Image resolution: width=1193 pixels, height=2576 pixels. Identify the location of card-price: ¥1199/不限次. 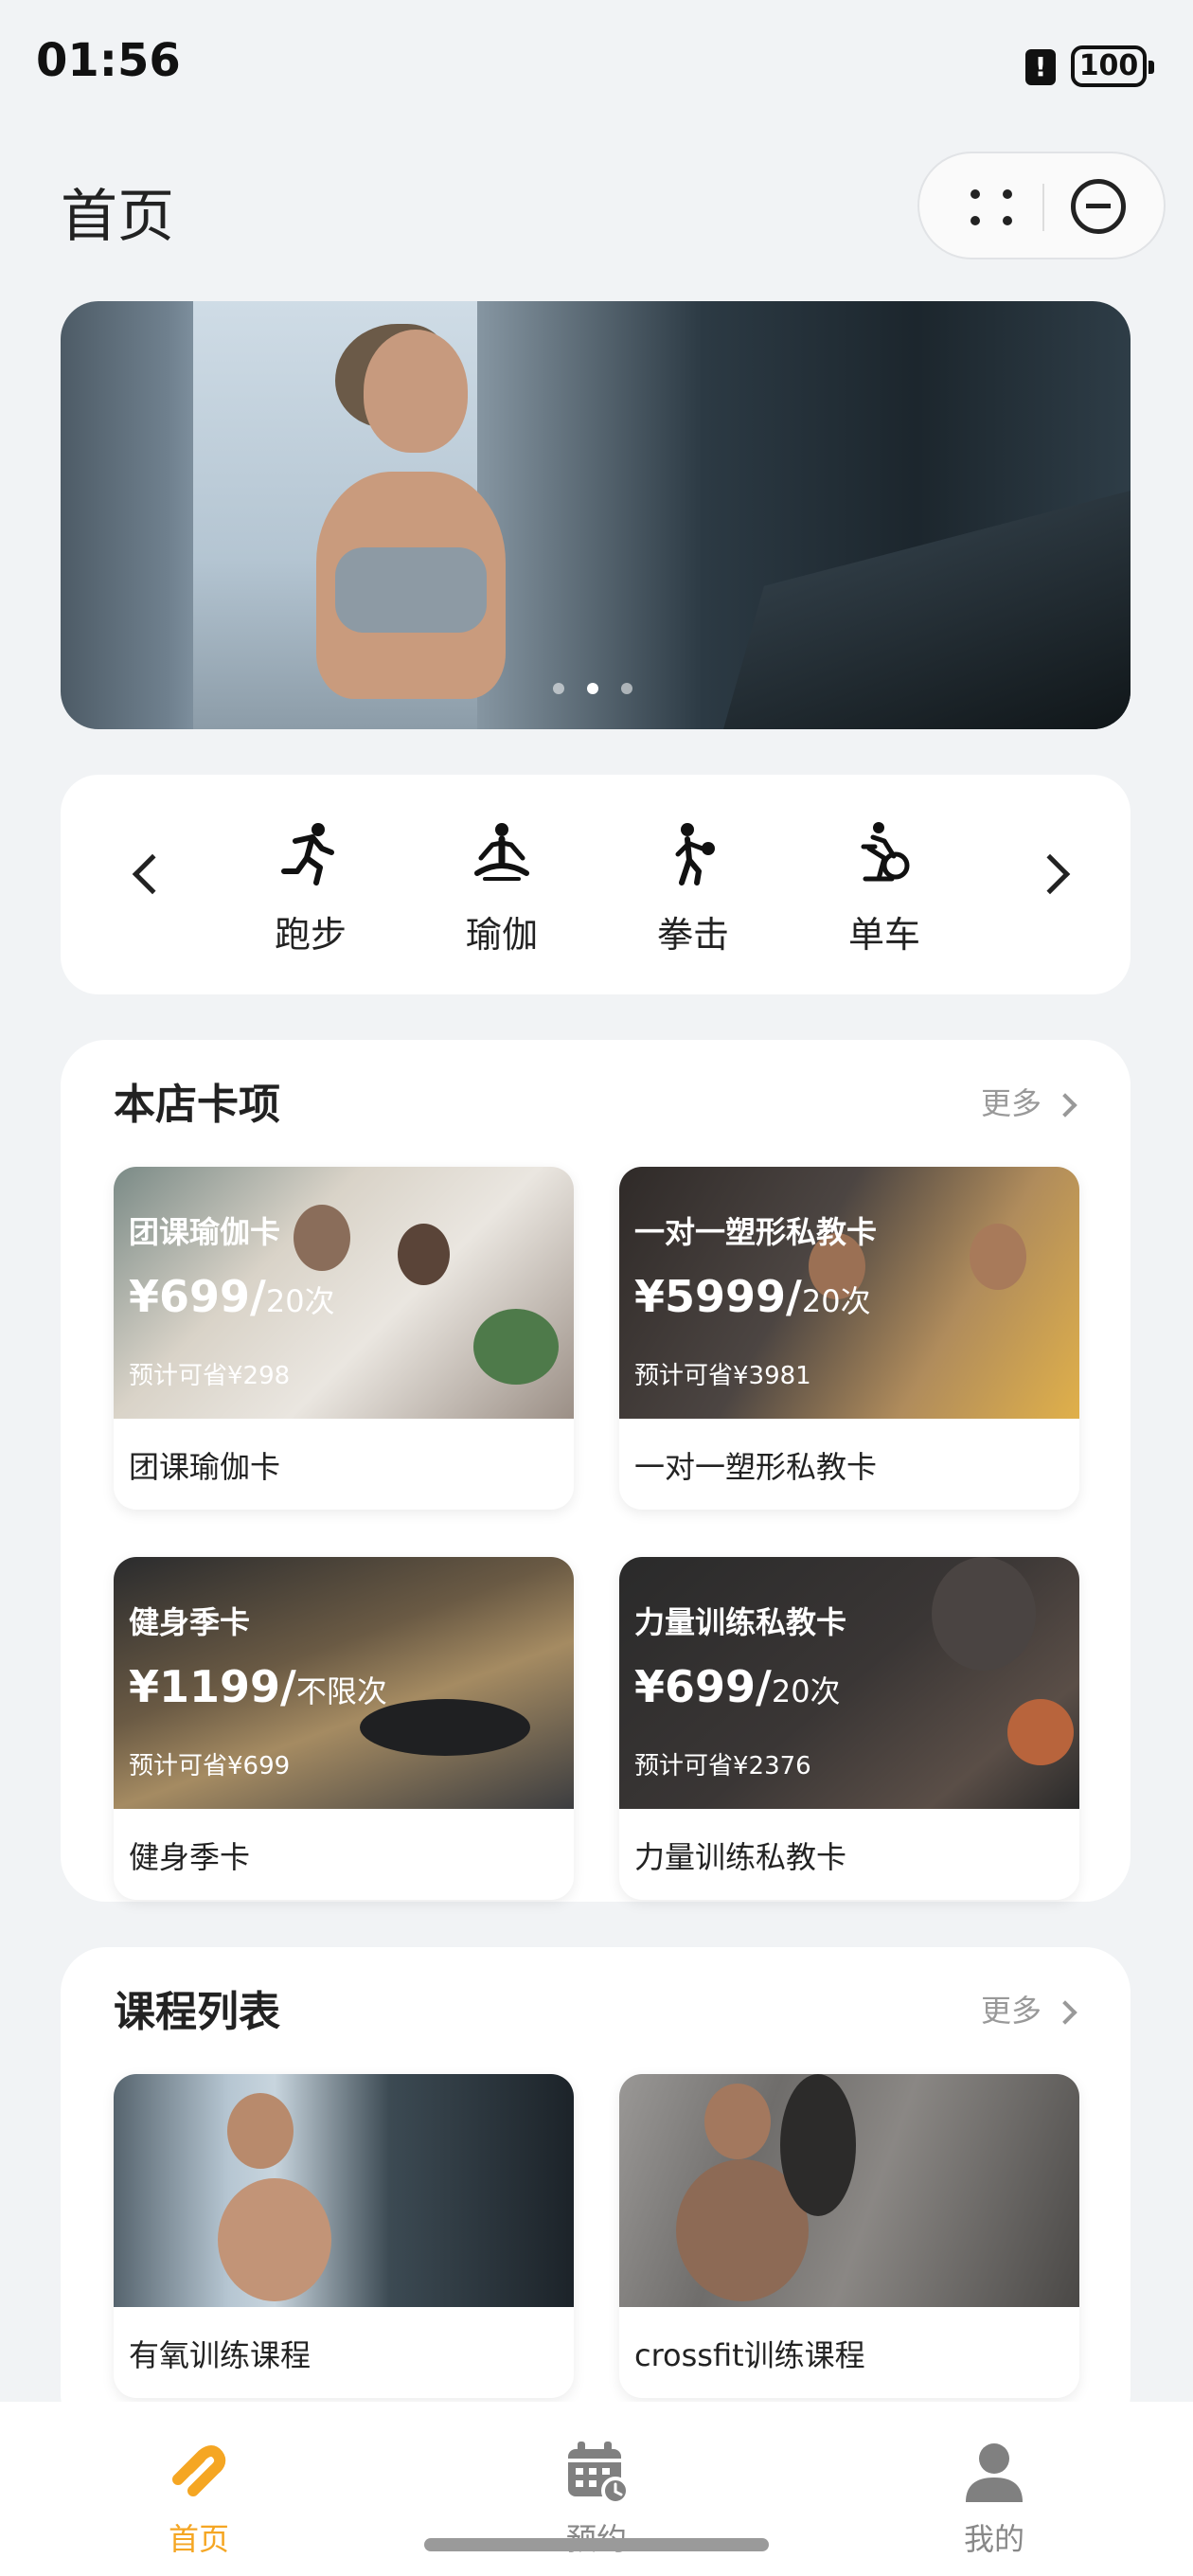
(258, 1686).